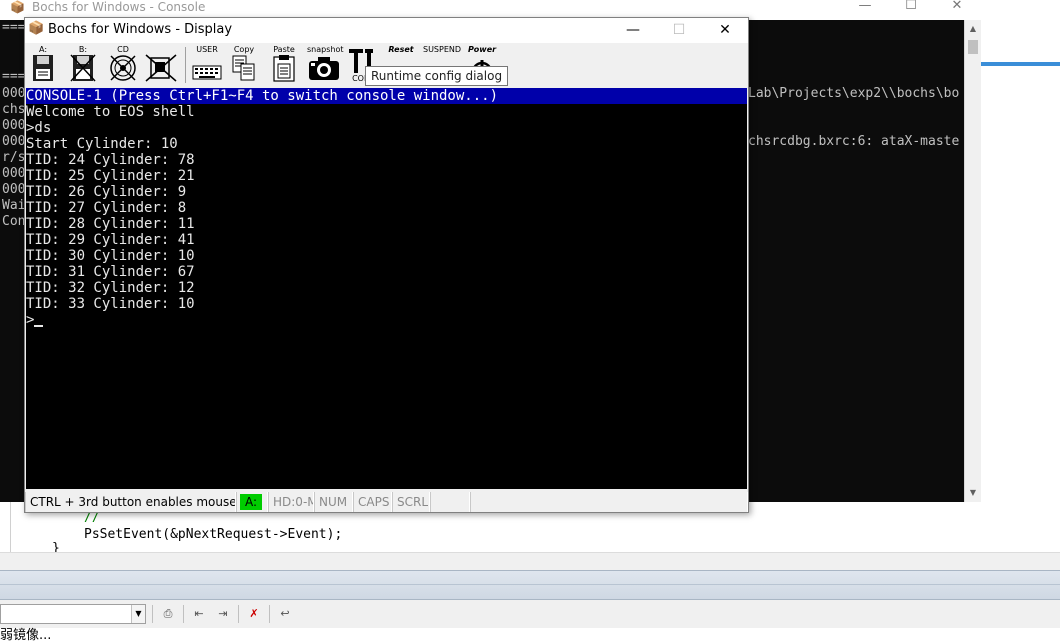 The width and height of the screenshot is (1060, 644). What do you see at coordinates (14, 205) in the screenshot?
I see `console-line: Wai` at bounding box center [14, 205].